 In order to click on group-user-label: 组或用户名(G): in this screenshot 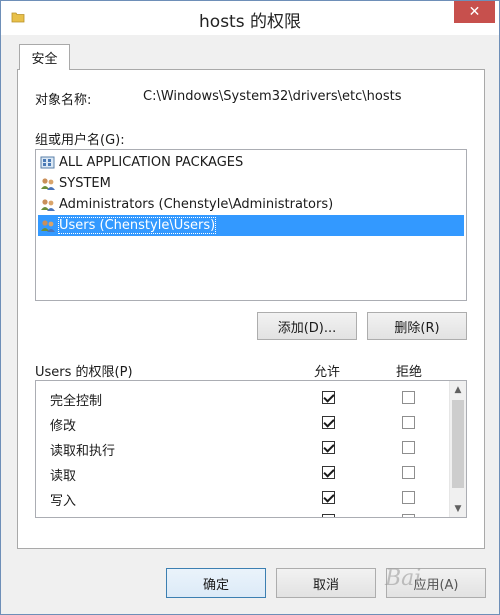, I will do `click(80, 140)`.